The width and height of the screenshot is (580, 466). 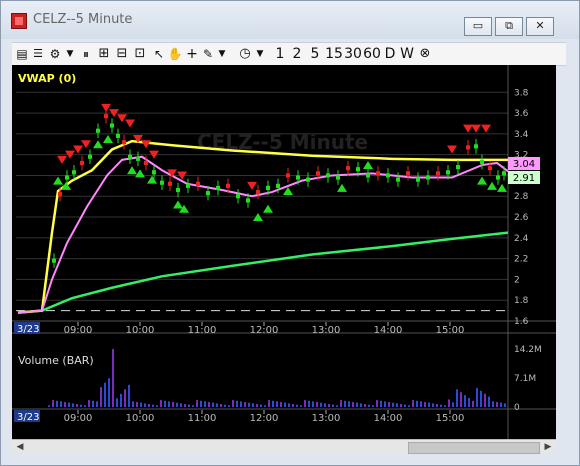 I want to click on timeframe-15: 15, so click(x=334, y=54).